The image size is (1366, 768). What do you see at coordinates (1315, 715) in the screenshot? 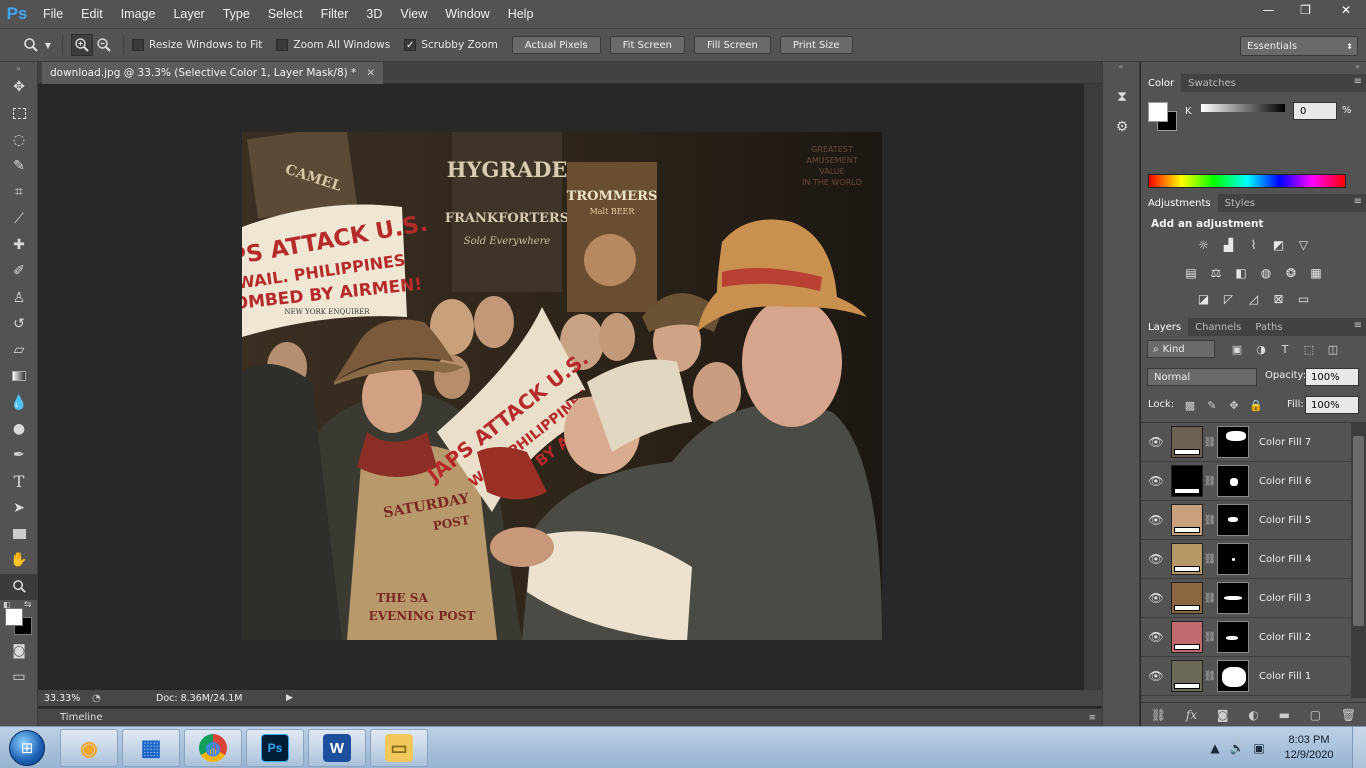
I see `new-layer-icon: ▢` at bounding box center [1315, 715].